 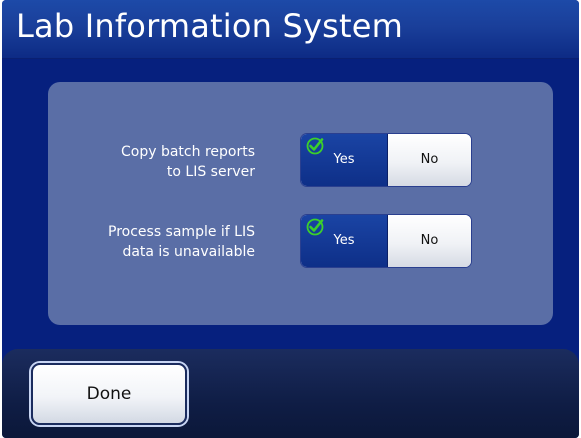 I want to click on copy-batch-reports-yes-button: Yes, so click(x=344, y=160).